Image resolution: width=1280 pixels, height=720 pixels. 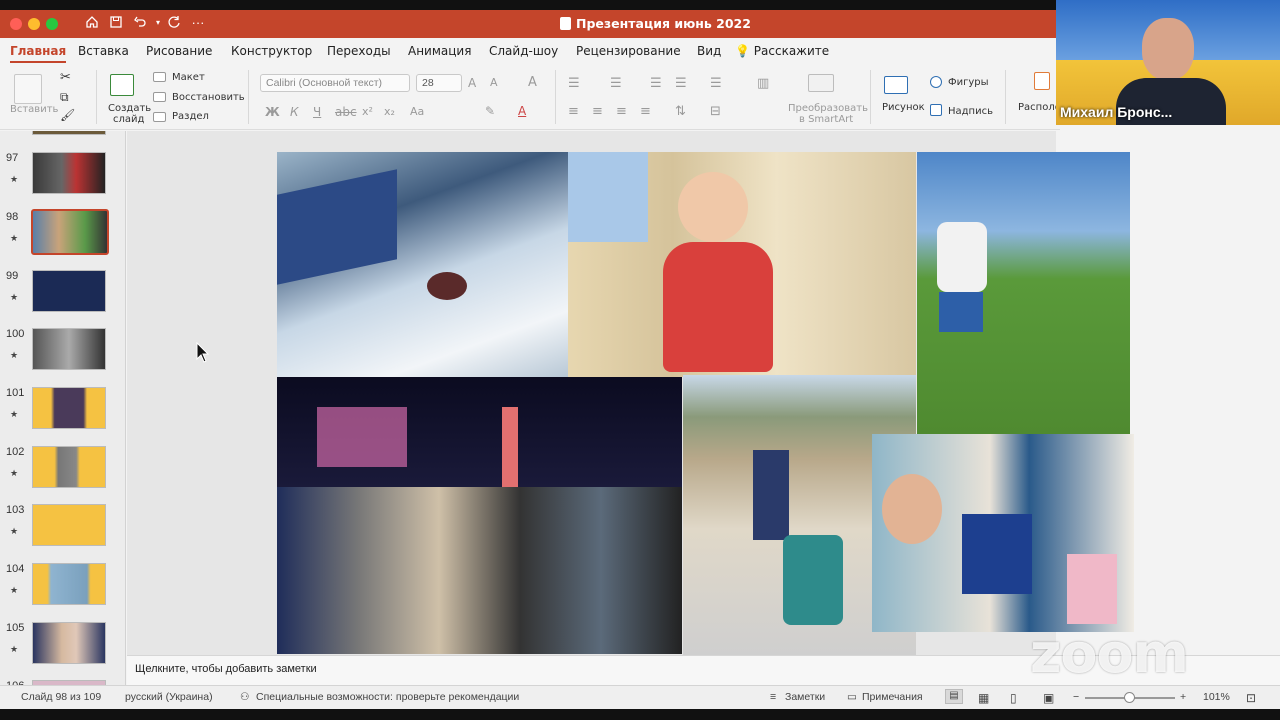 I want to click on font-size-select: 28, so click(x=439, y=83).